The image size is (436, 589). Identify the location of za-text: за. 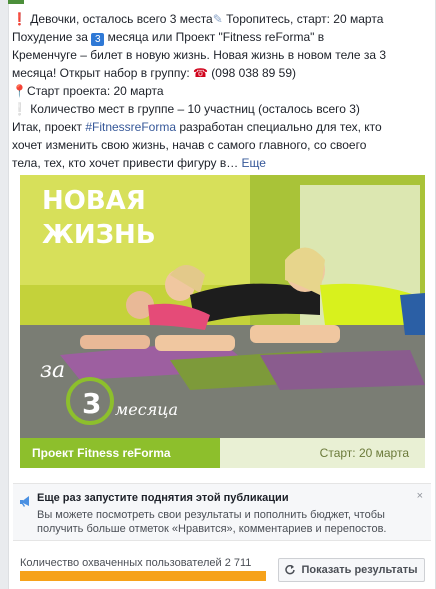
(52, 370).